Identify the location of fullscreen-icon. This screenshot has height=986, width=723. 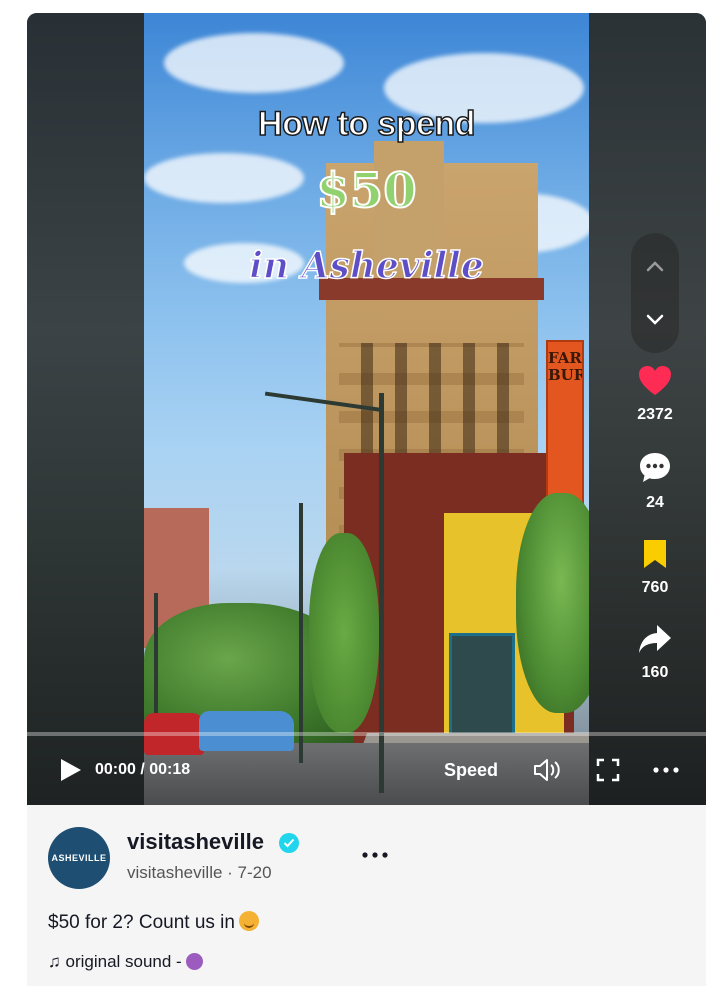
(608, 770).